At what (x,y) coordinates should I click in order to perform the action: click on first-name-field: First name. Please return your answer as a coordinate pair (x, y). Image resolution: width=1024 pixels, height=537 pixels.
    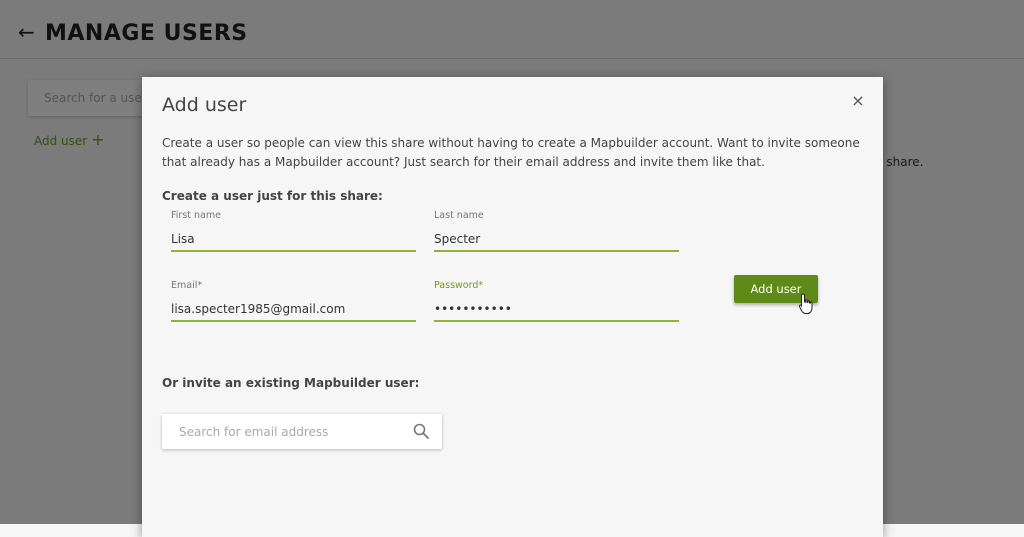
    Looking at the image, I should click on (293, 234).